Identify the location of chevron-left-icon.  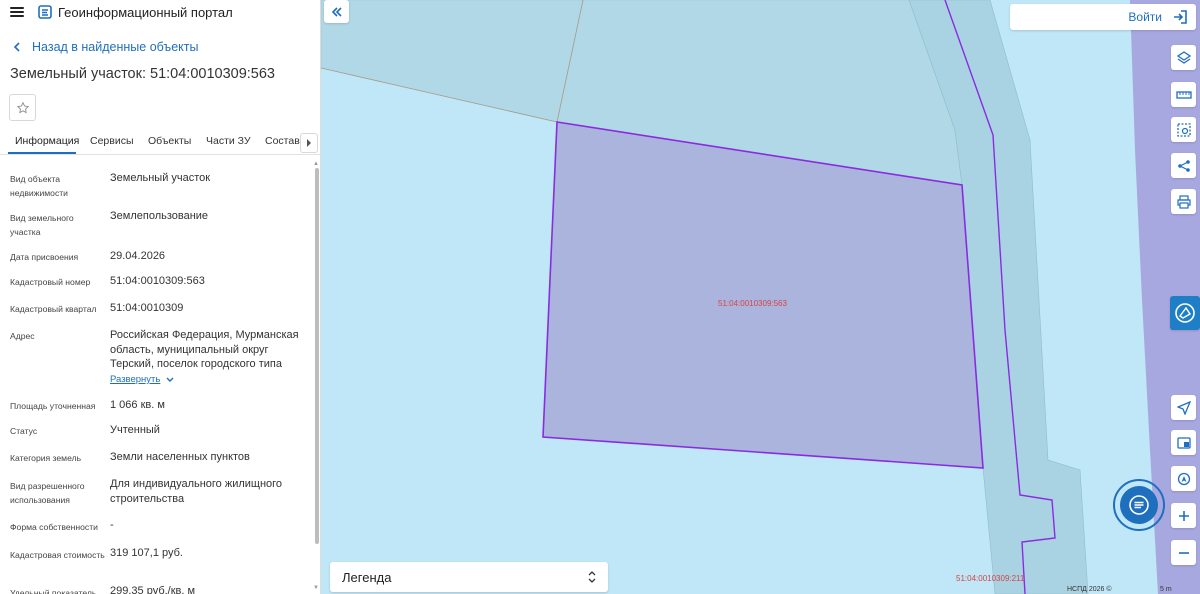
(16, 47).